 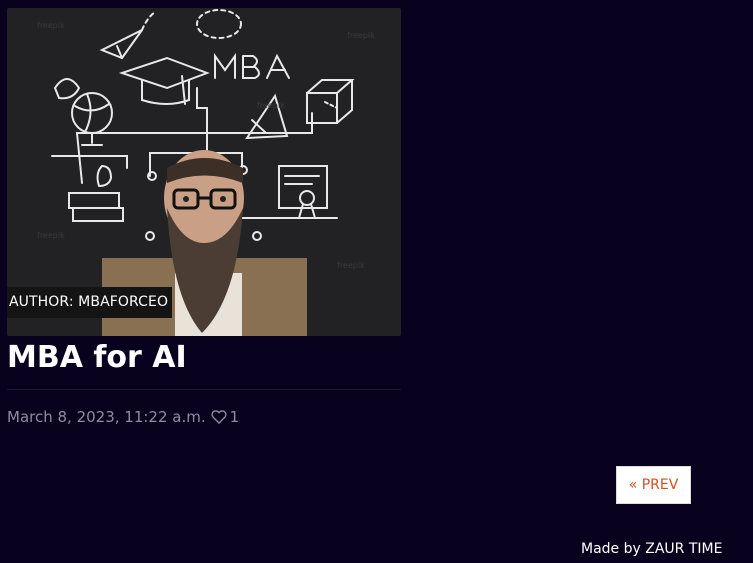 What do you see at coordinates (90, 302) in the screenshot?
I see `author-badge: AUTHOR: MBAFORCEO` at bounding box center [90, 302].